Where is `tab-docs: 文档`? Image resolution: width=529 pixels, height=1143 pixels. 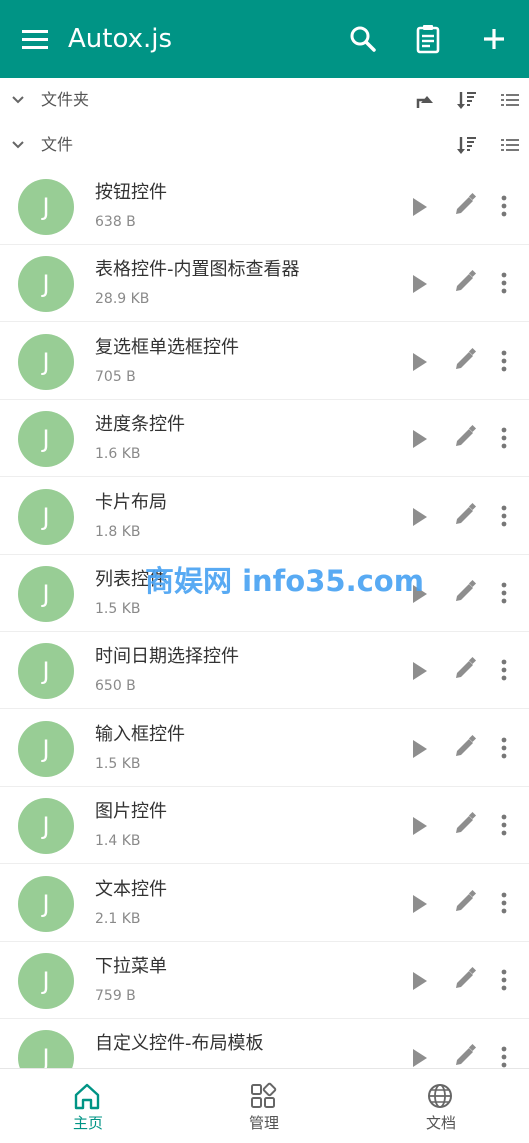 tab-docs: 文档 is located at coordinates (441, 1106).